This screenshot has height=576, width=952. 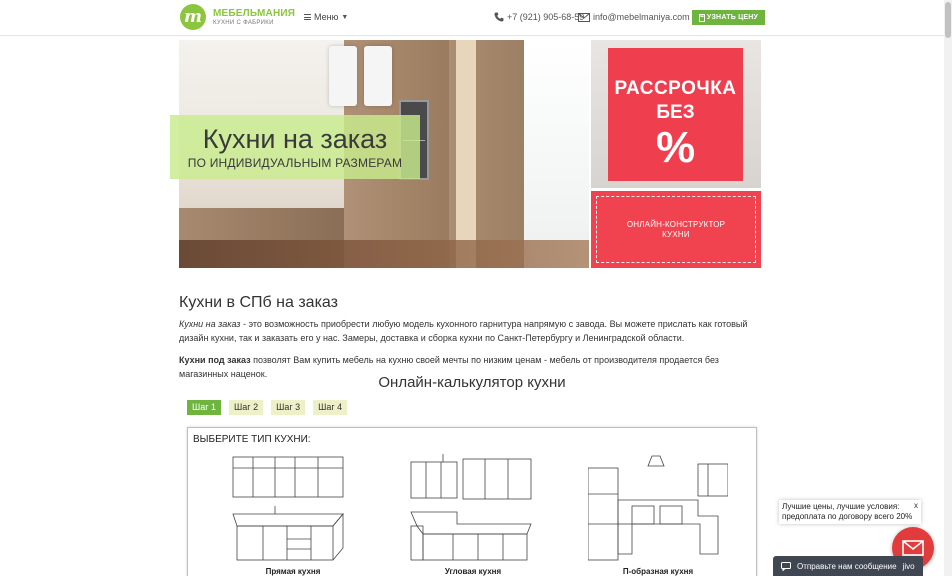 What do you see at coordinates (472, 382) in the screenshot?
I see `calculator-title: Онлайн-калькулятор кухни` at bounding box center [472, 382].